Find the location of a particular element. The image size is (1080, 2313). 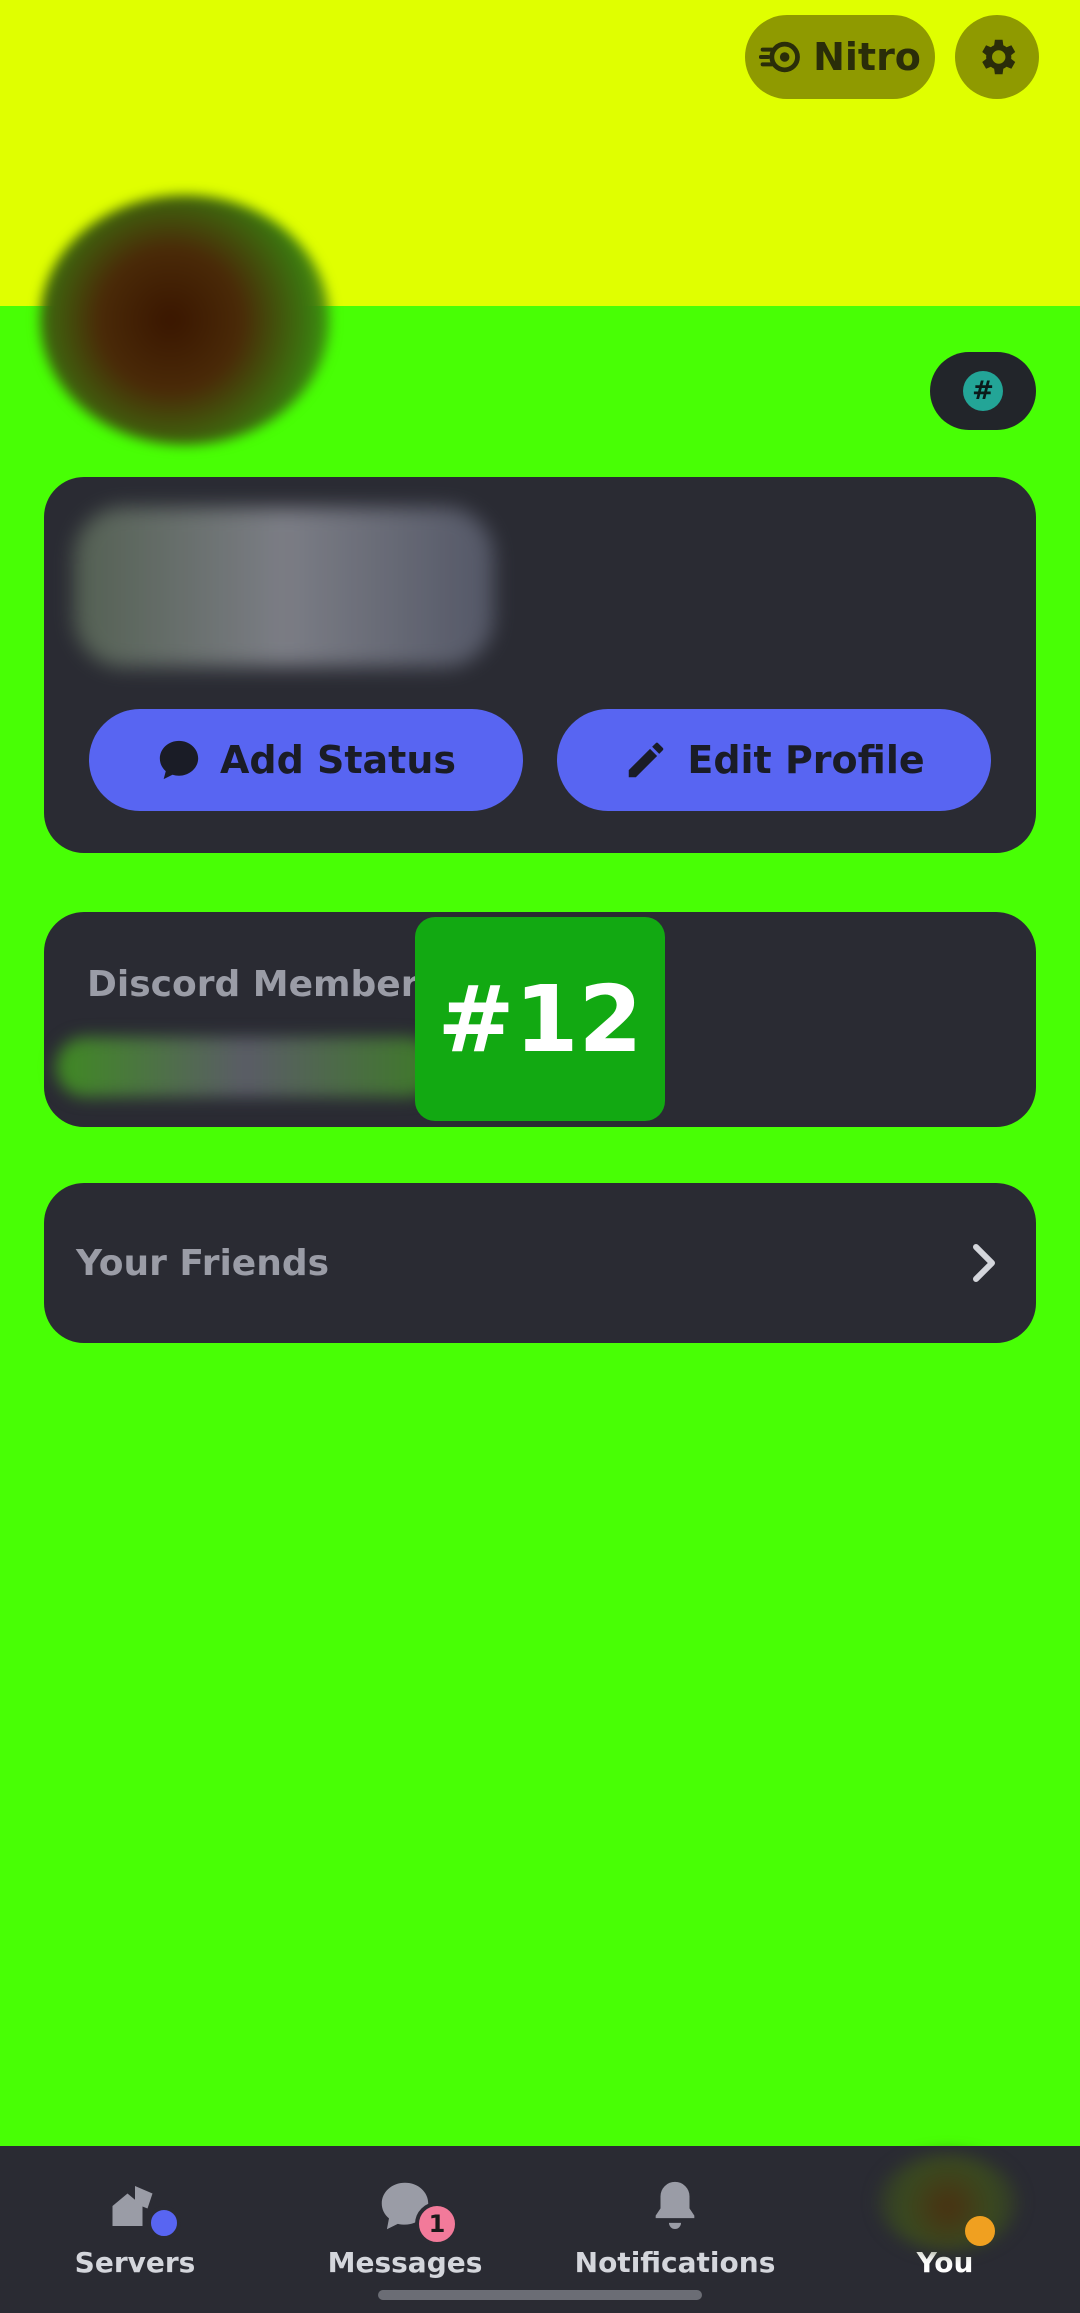

messages-icon: 1 is located at coordinates (412, 2210).